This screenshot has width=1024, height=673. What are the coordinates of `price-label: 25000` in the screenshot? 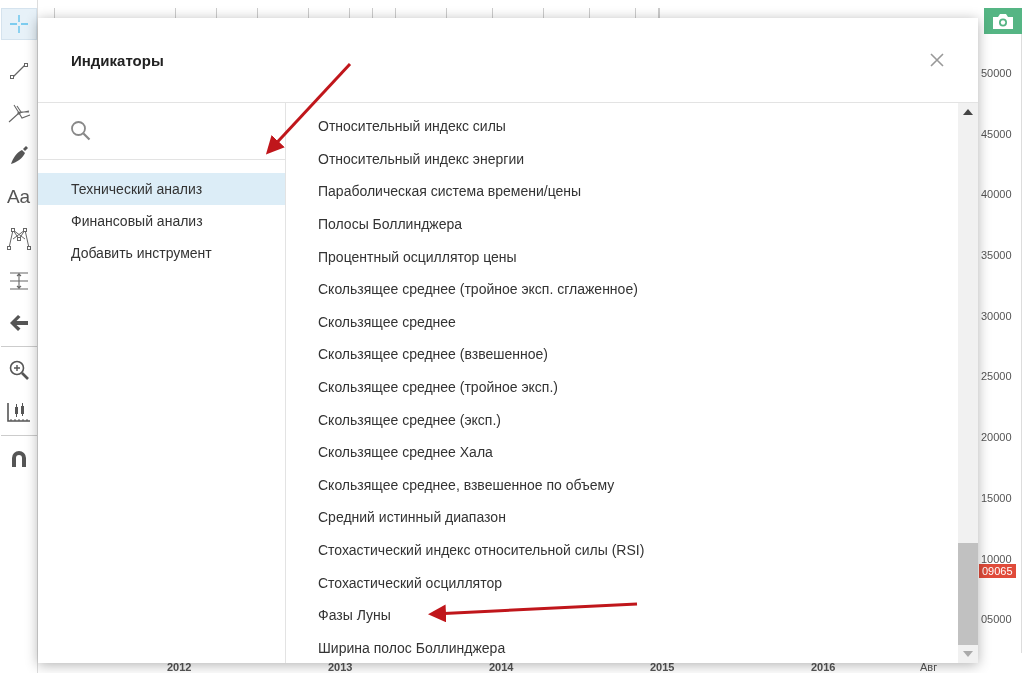 It's located at (997, 376).